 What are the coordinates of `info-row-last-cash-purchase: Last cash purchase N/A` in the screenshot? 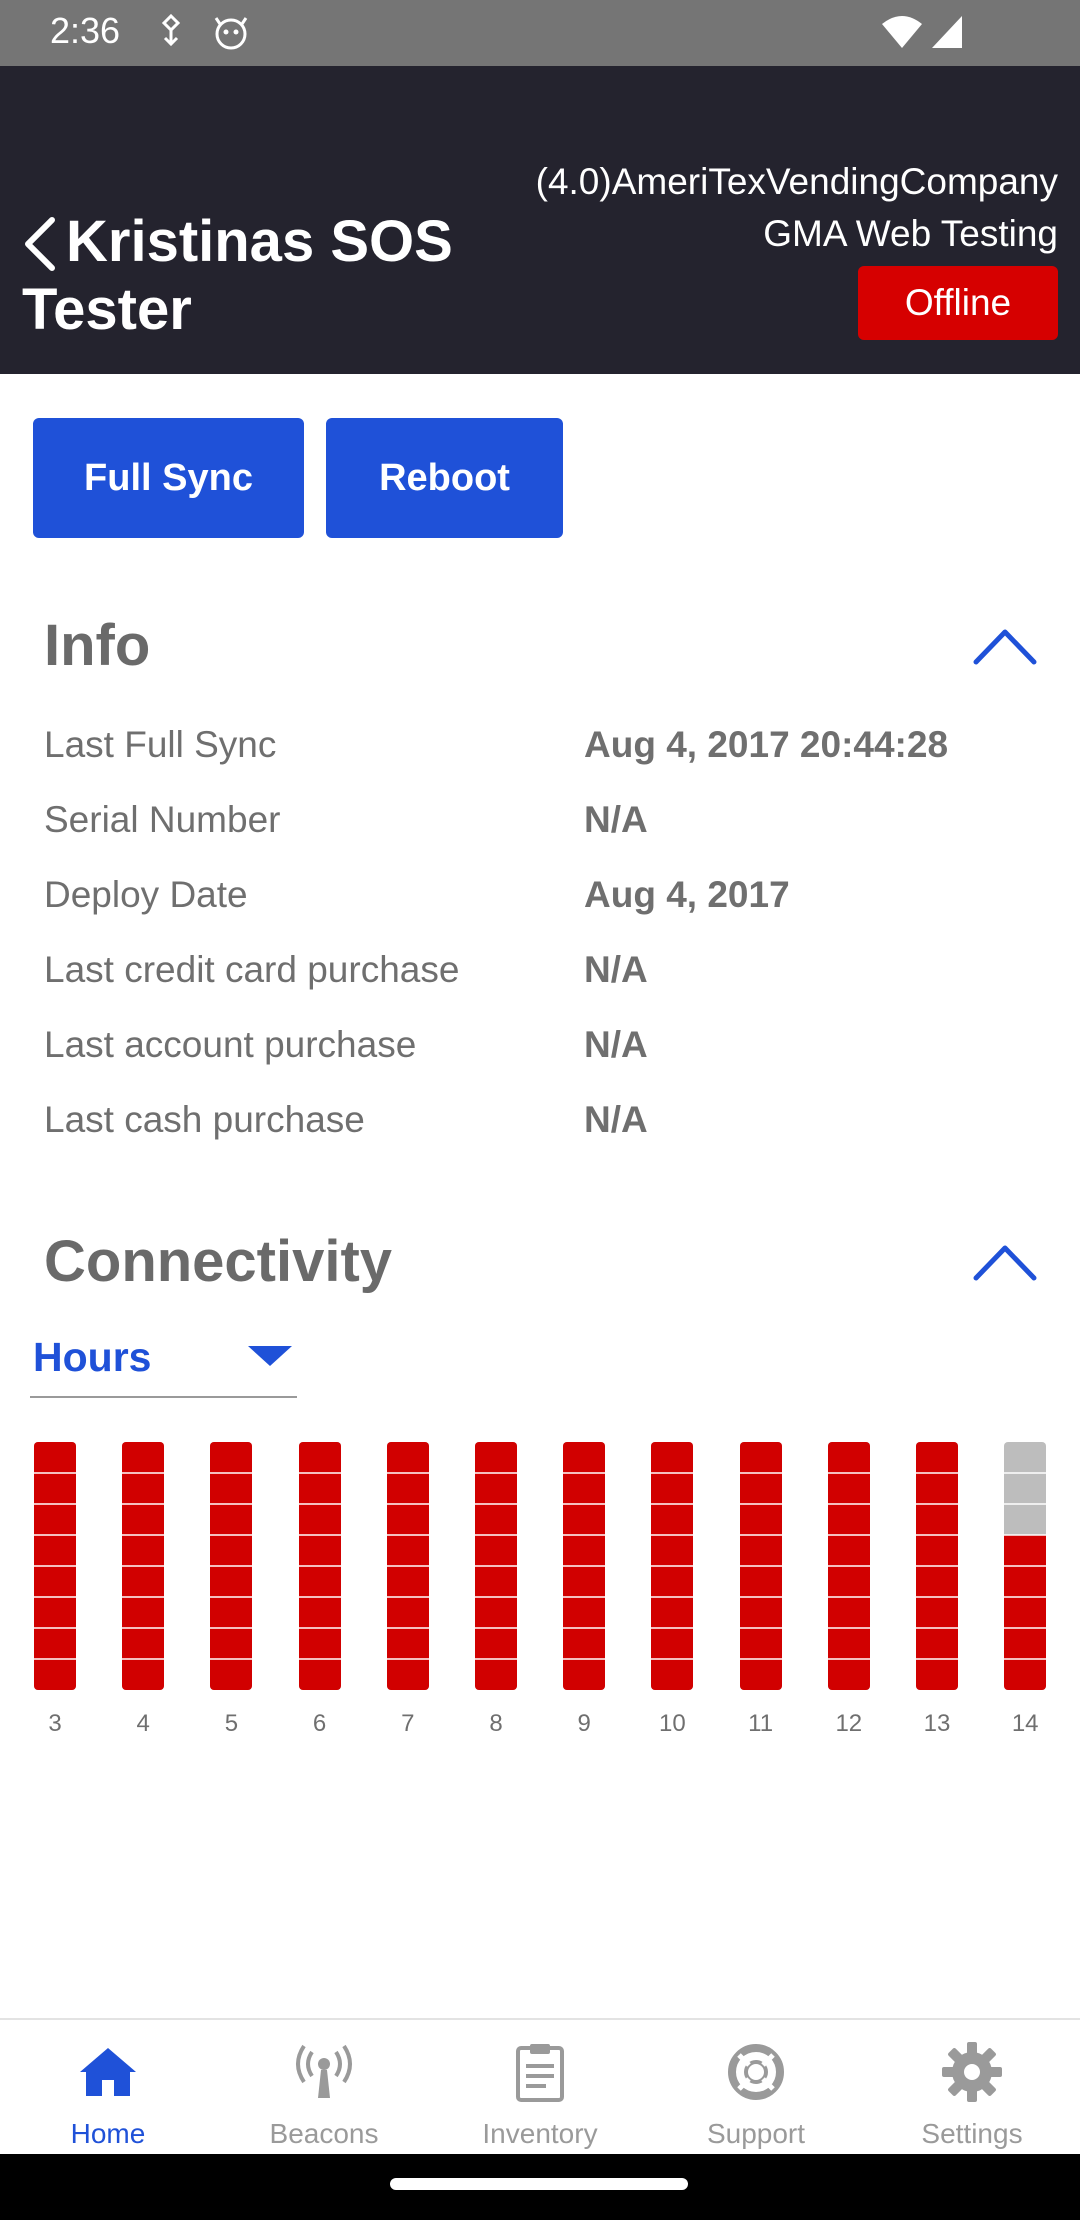 It's located at (544, 1129).